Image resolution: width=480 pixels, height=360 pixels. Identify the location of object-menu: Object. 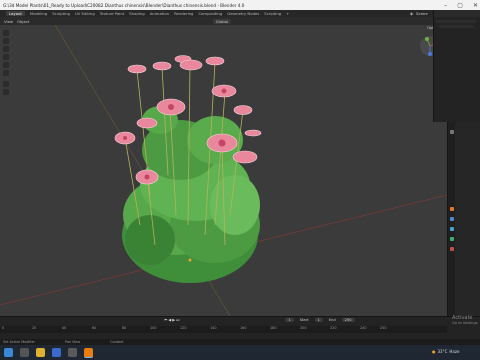
(23, 21).